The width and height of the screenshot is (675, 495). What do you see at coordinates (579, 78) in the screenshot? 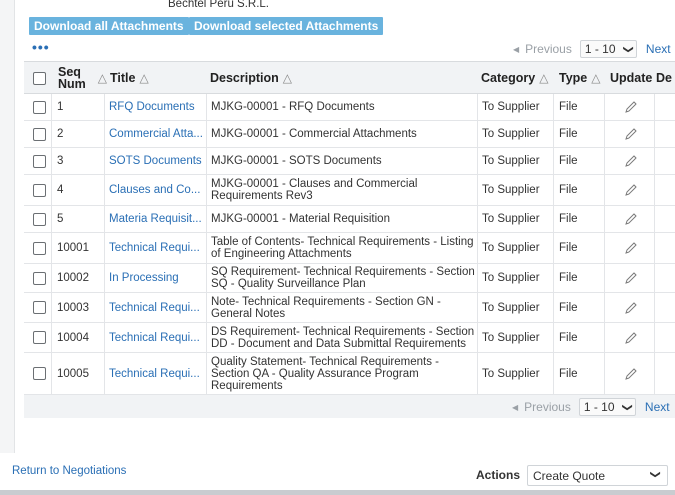
I see `column-type: Type △` at bounding box center [579, 78].